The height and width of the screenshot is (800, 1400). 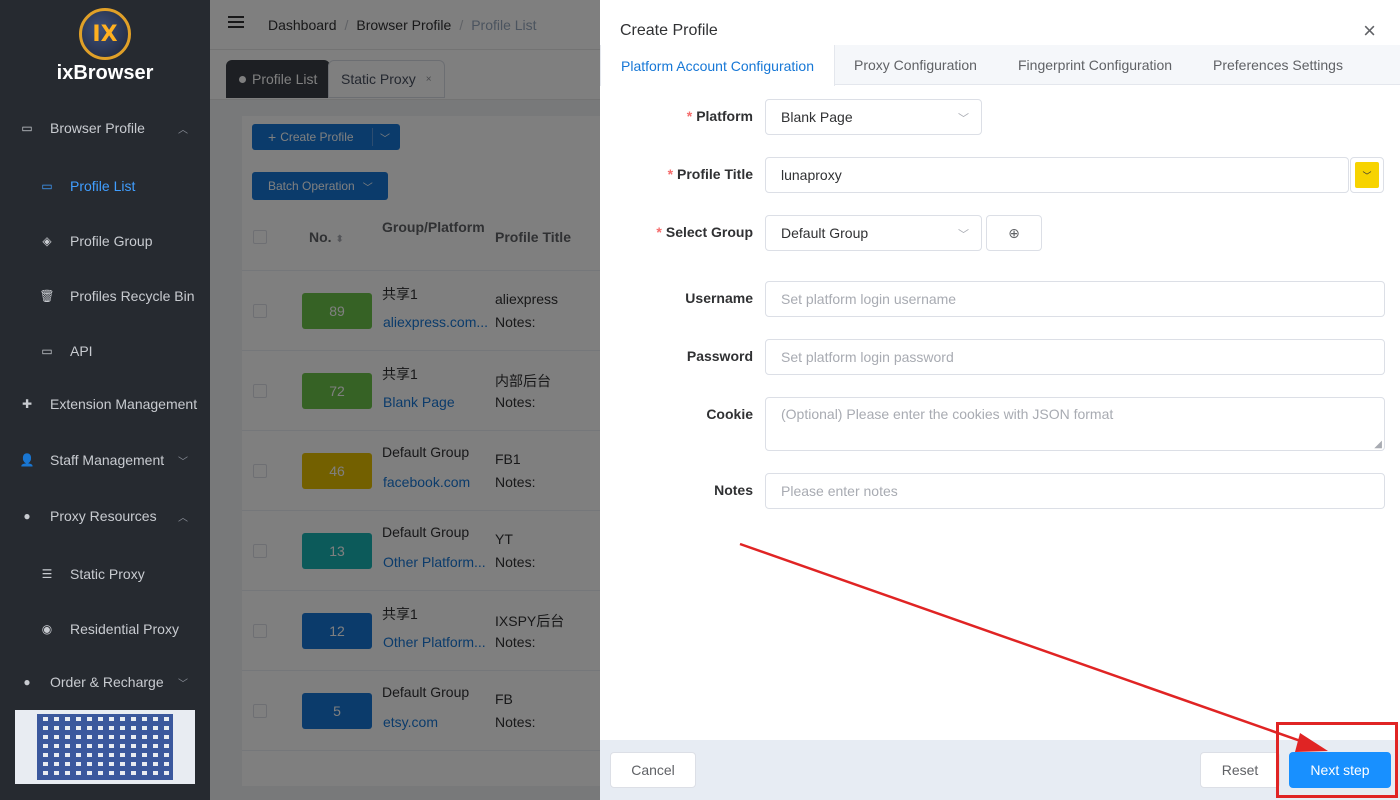 I want to click on color-picker: ﹀, so click(x=1367, y=175).